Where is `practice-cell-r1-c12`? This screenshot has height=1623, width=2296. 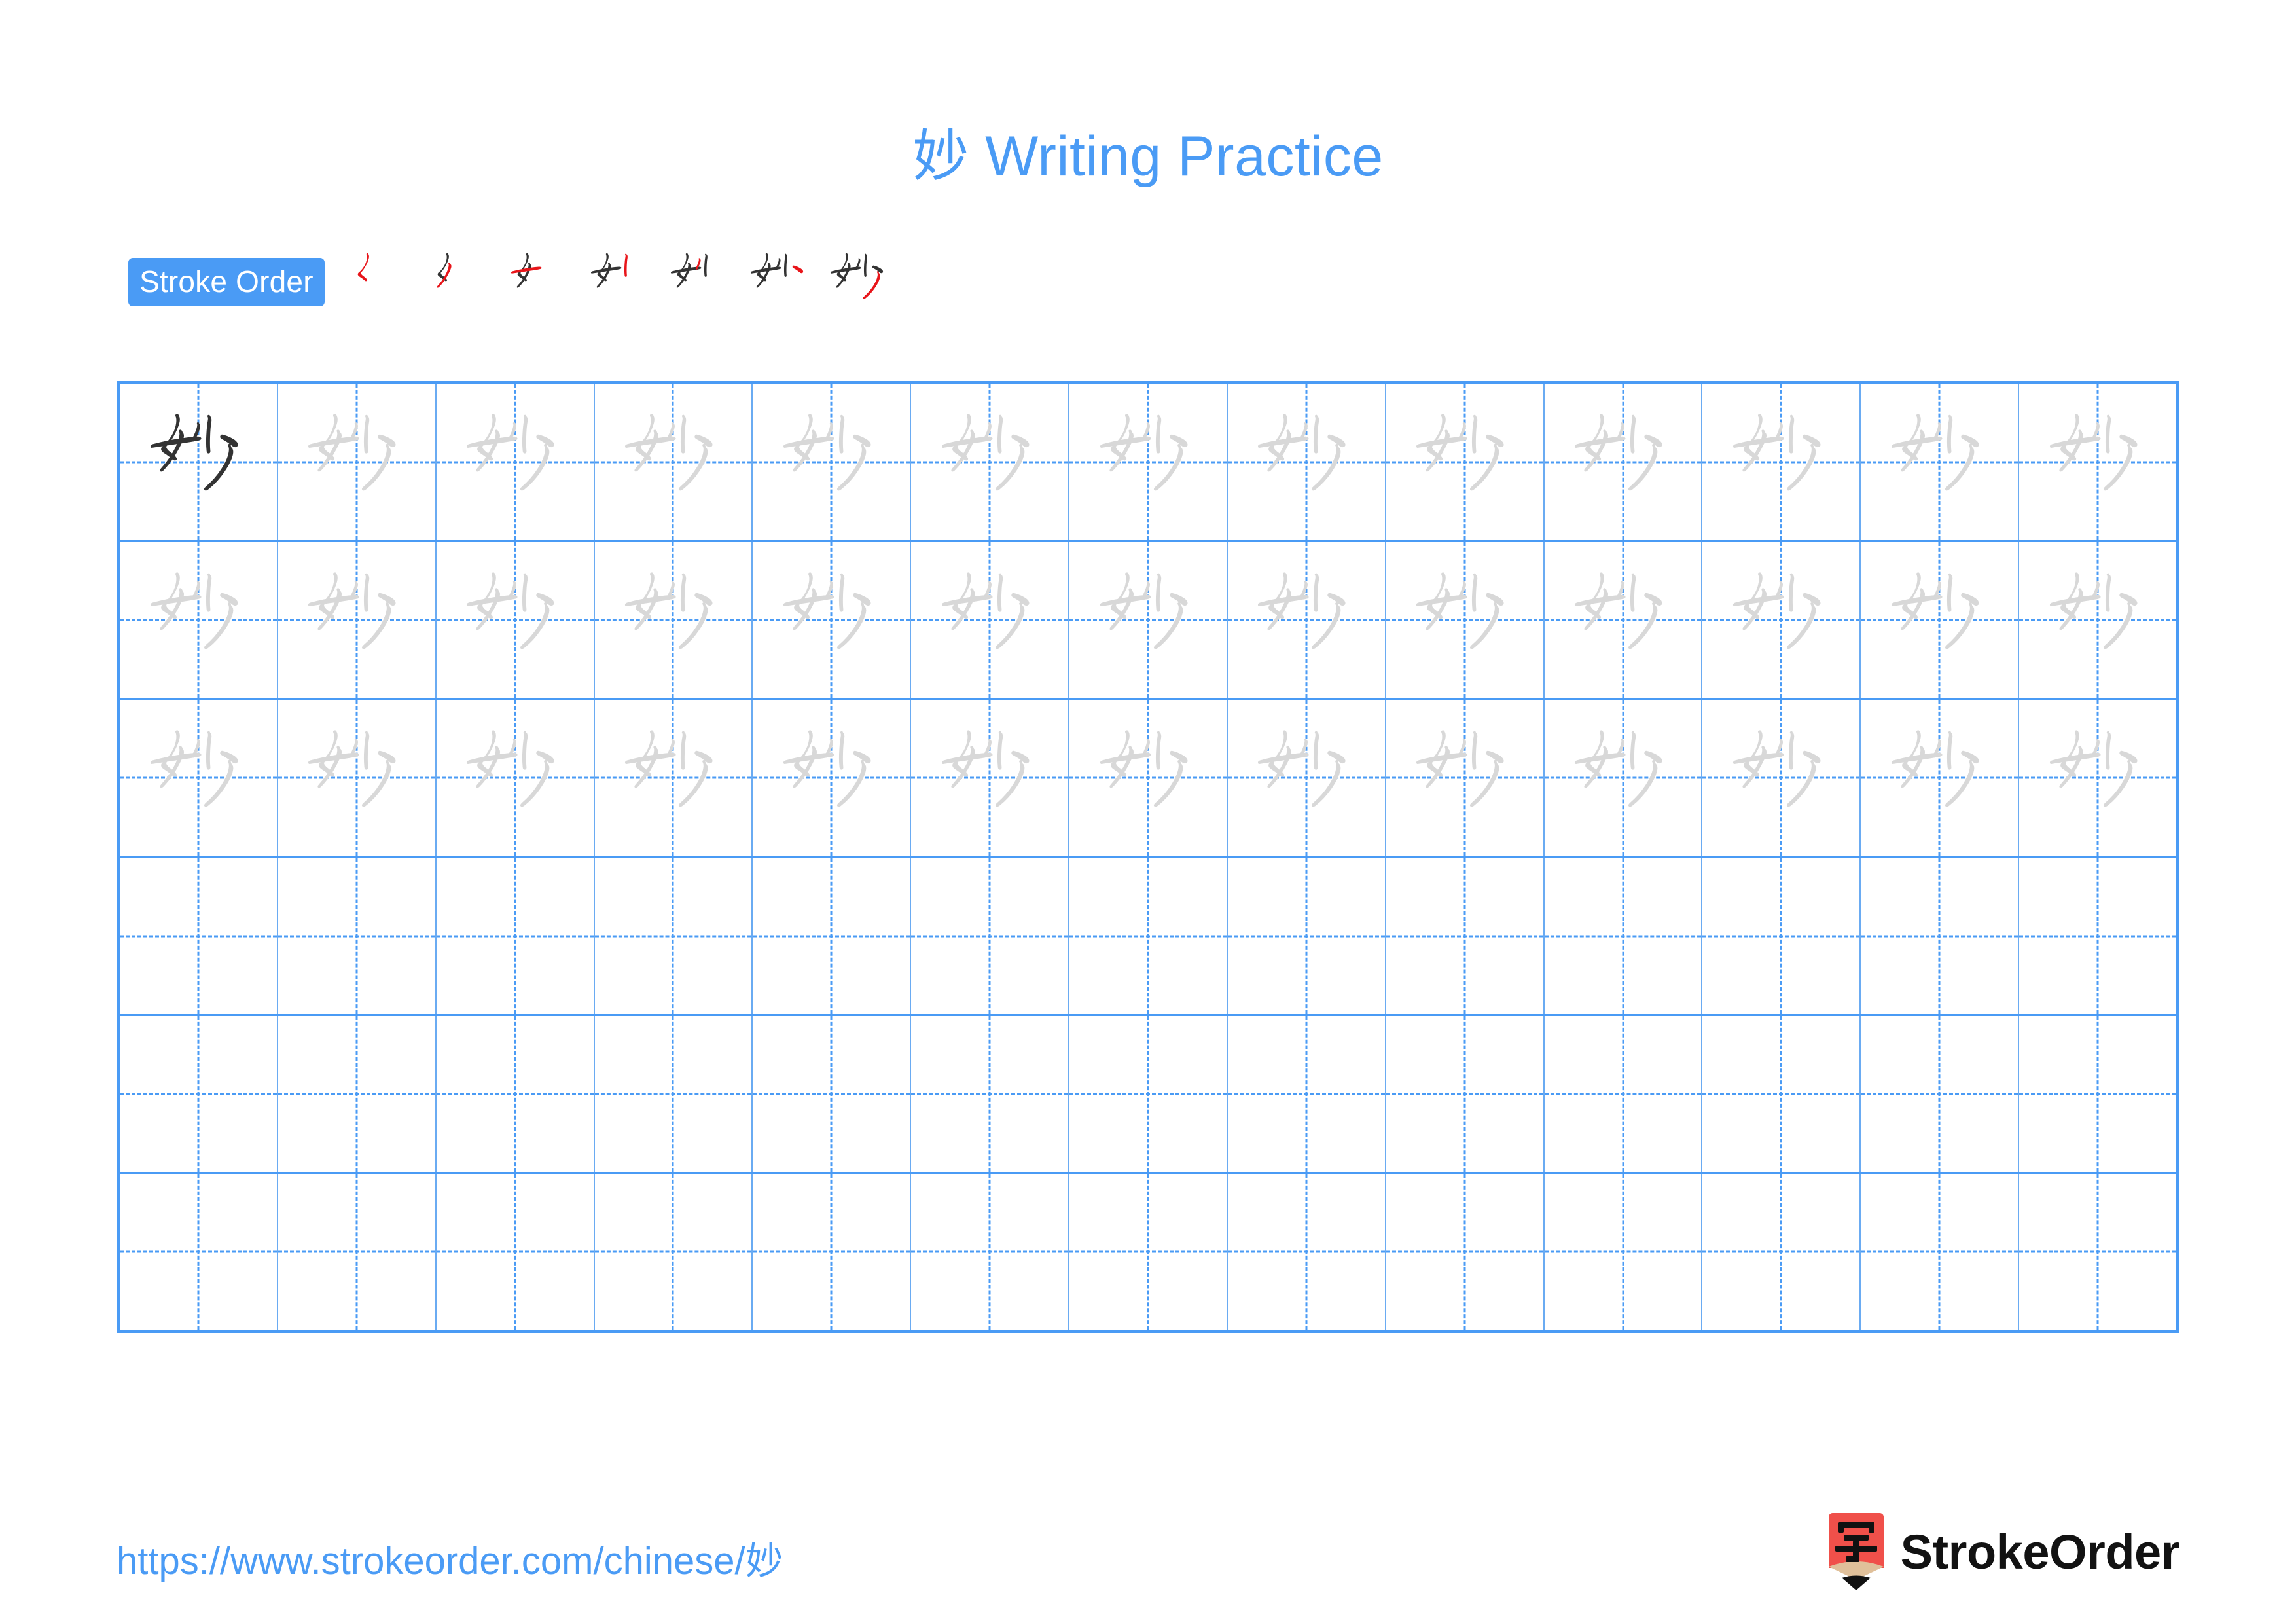 practice-cell-r1-c12 is located at coordinates (1940, 462).